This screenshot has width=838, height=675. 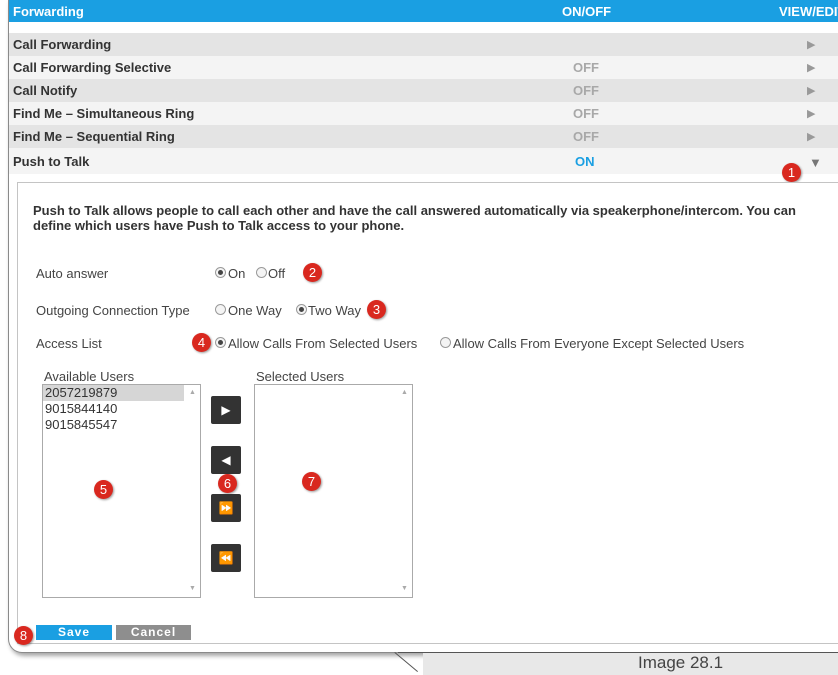 What do you see at coordinates (89, 376) in the screenshot?
I see `available-users-label: Available Users` at bounding box center [89, 376].